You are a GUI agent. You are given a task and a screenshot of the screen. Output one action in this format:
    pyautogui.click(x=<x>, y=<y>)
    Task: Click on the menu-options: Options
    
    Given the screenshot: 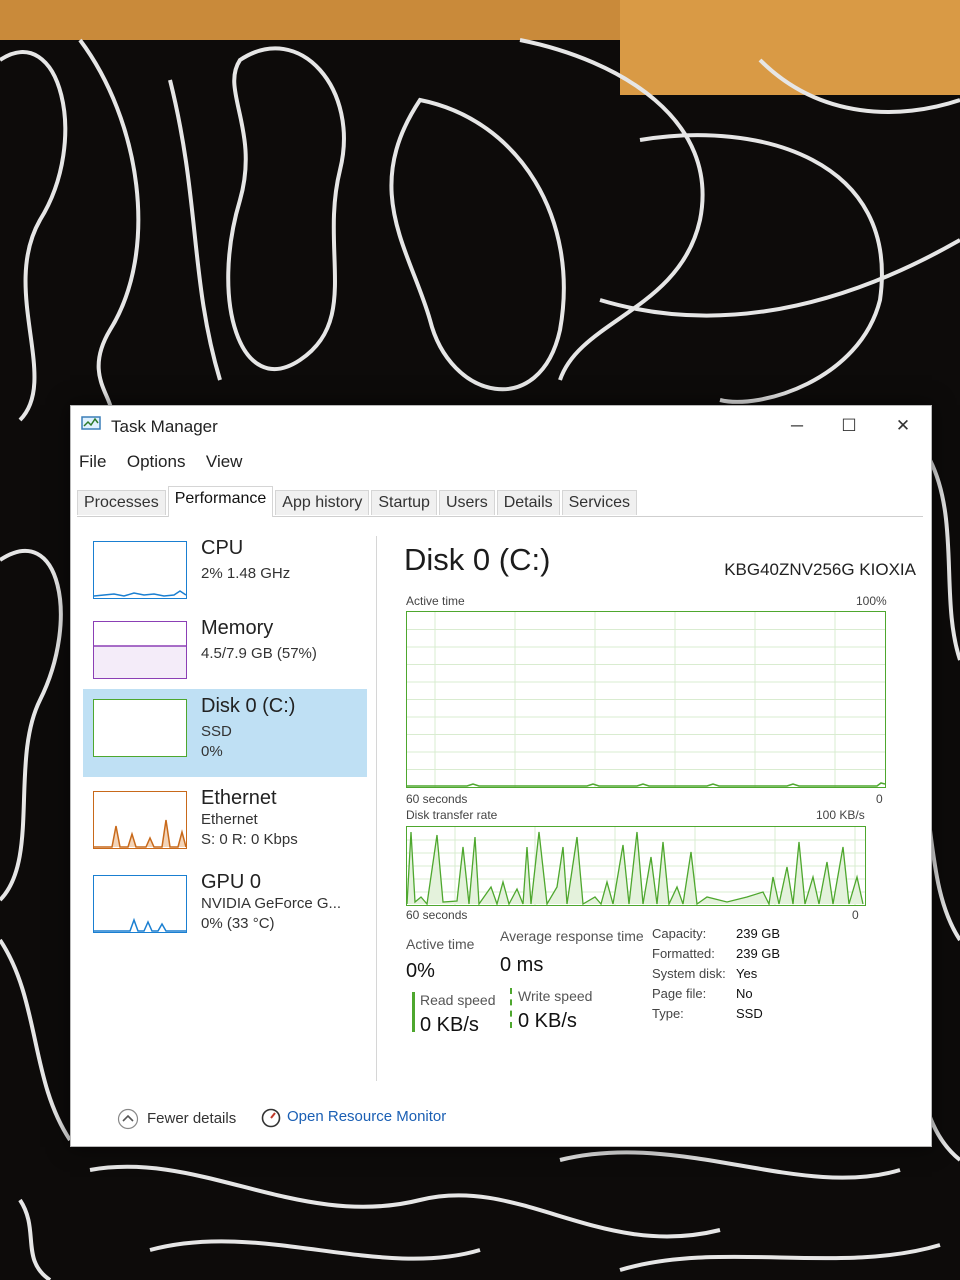 What is the action you would take?
    pyautogui.click(x=156, y=462)
    